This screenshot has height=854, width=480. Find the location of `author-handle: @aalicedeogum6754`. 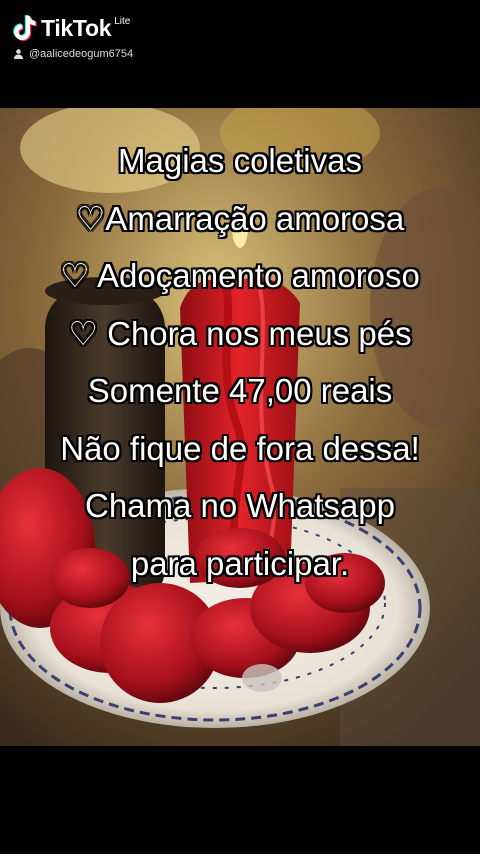

author-handle: @aalicedeogum6754 is located at coordinates (81, 54).